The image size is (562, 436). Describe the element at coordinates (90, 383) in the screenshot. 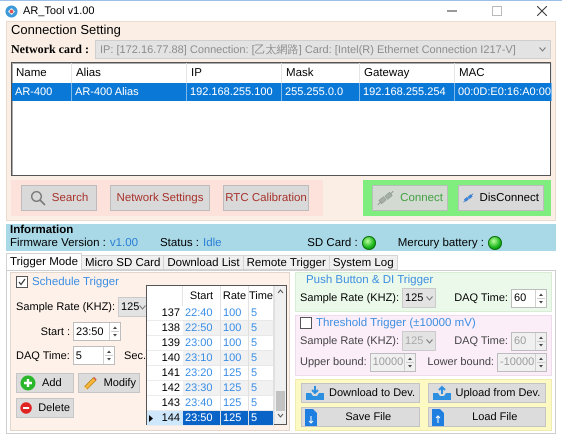

I see `pencil-icon` at that location.